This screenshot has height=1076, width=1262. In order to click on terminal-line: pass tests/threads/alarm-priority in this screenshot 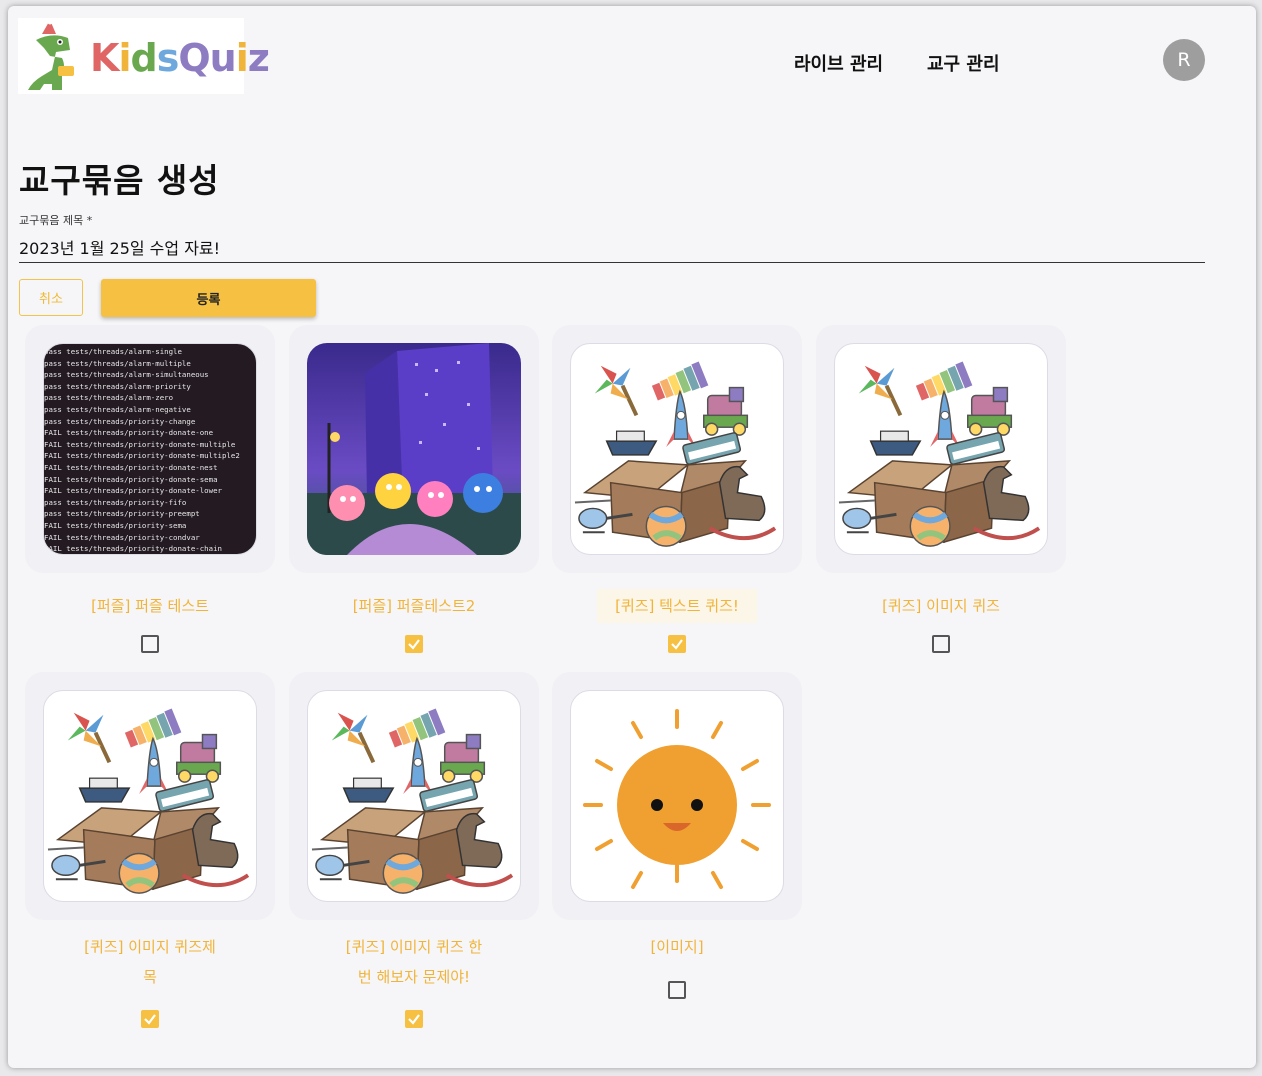, I will do `click(117, 386)`.